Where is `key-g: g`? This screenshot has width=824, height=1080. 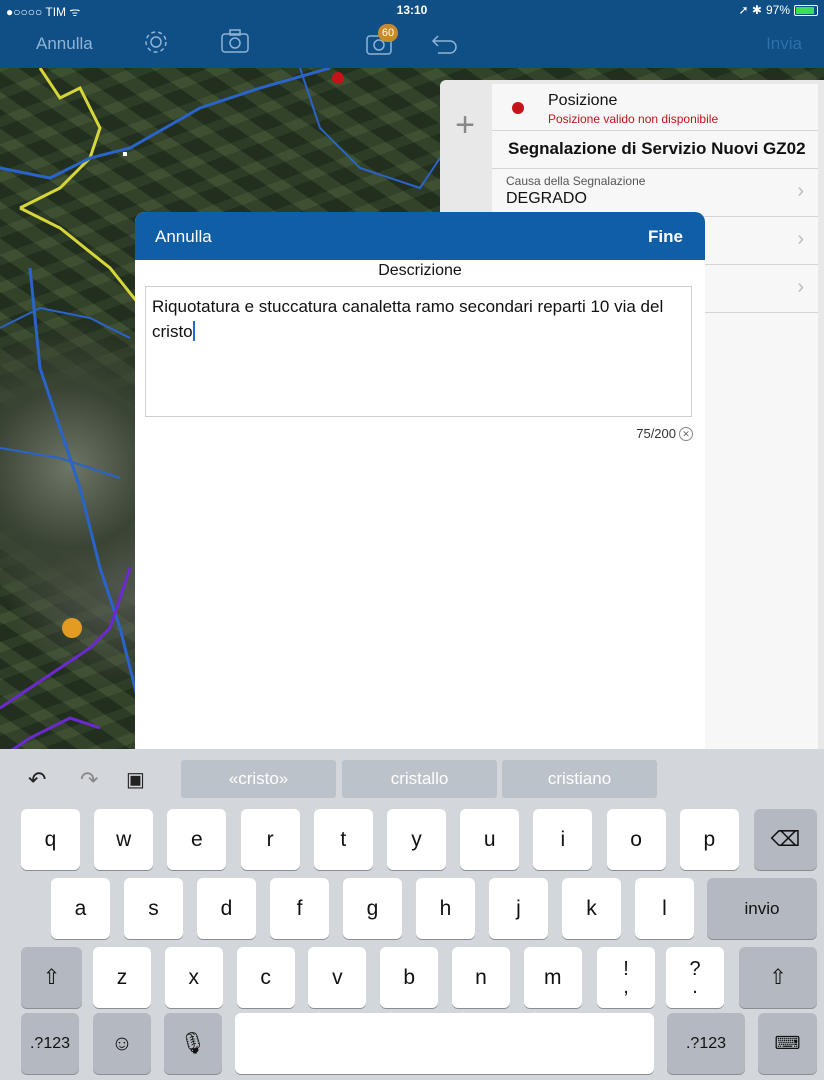 key-g: g is located at coordinates (372, 908).